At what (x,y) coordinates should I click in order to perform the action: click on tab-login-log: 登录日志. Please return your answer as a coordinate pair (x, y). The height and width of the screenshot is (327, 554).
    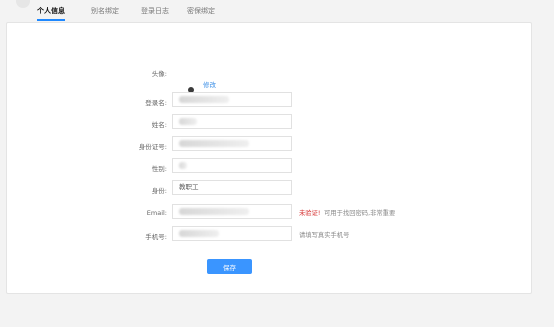
    Looking at the image, I should click on (155, 11).